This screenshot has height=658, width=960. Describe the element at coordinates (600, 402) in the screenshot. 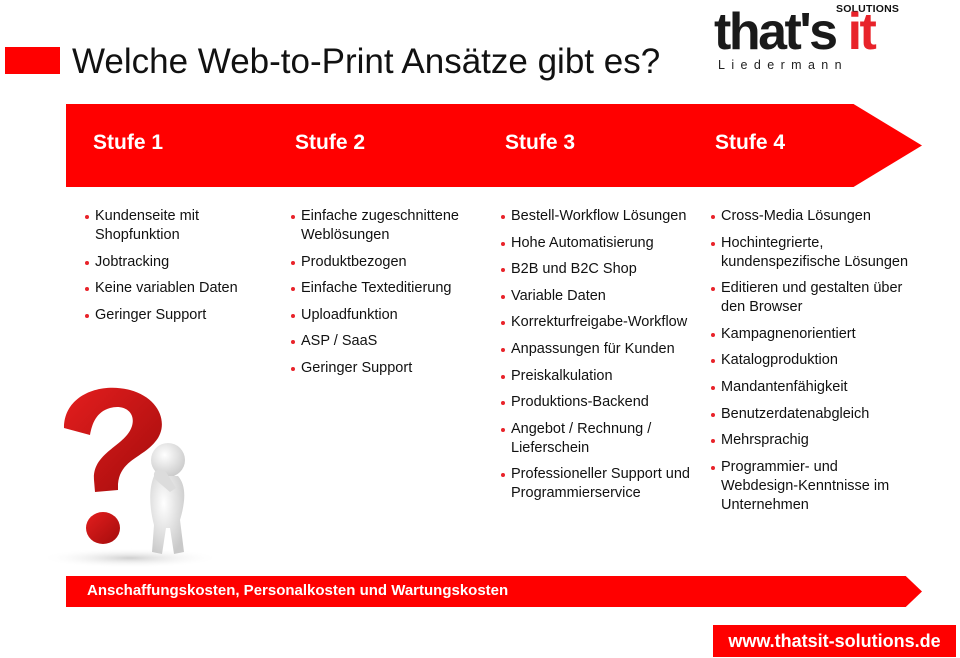

I see `stage-3-item: Produktions-Backend` at that location.